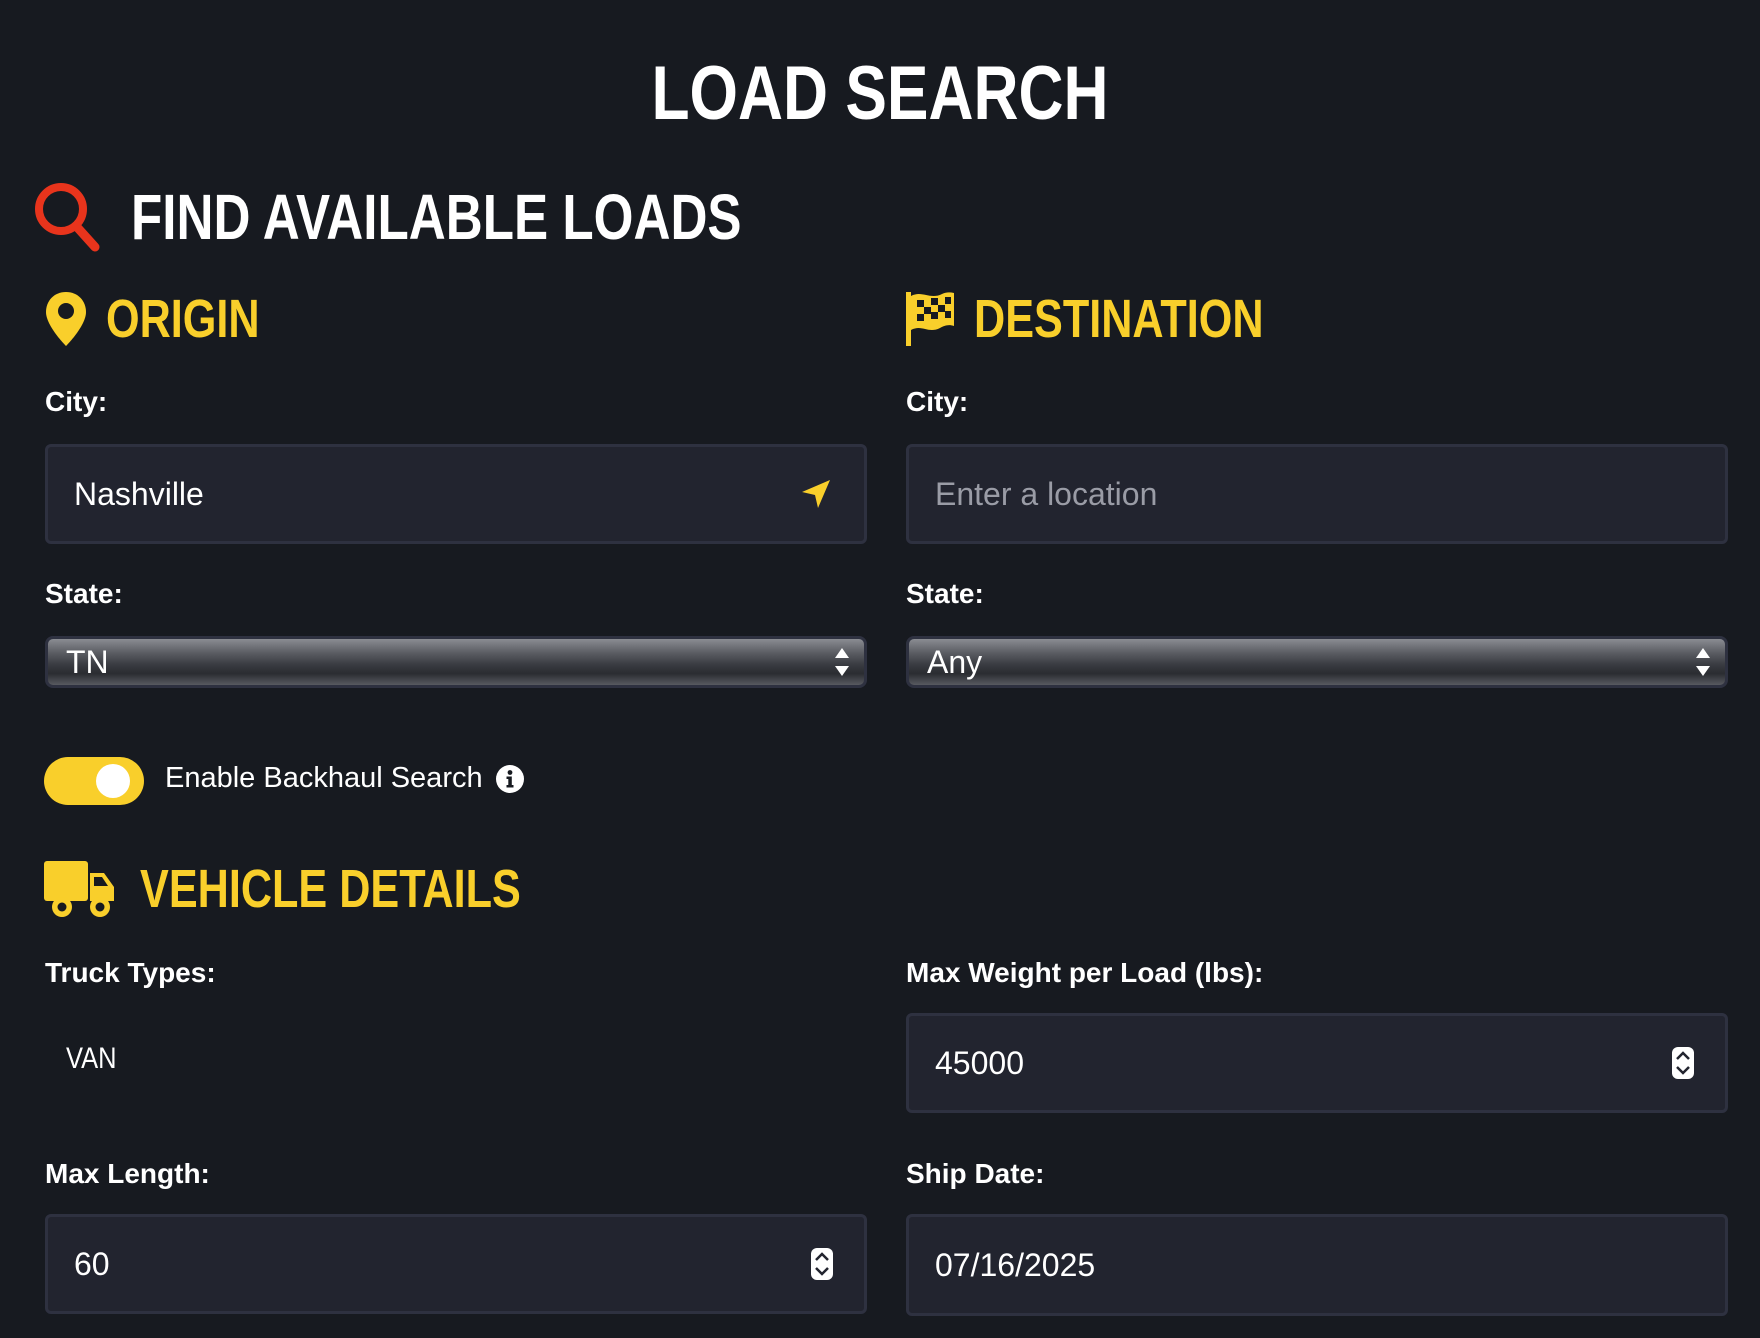 The height and width of the screenshot is (1338, 1760). I want to click on destination-city-input: Enter a location, so click(1317, 494).